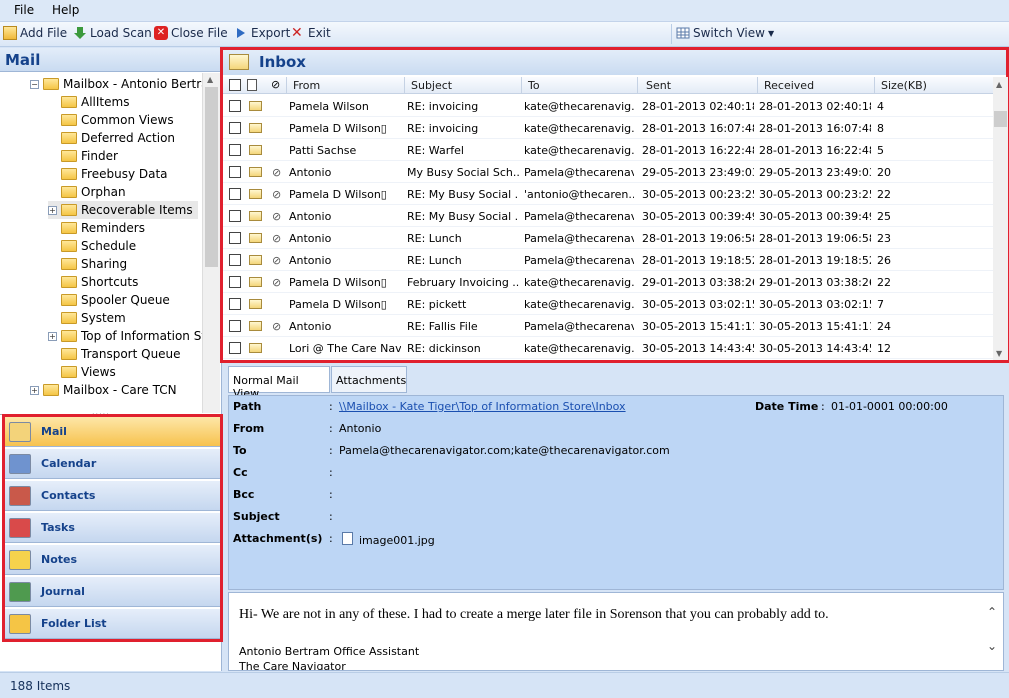 The width and height of the screenshot is (1009, 698). I want to click on tree-item: Finder, so click(83, 156).